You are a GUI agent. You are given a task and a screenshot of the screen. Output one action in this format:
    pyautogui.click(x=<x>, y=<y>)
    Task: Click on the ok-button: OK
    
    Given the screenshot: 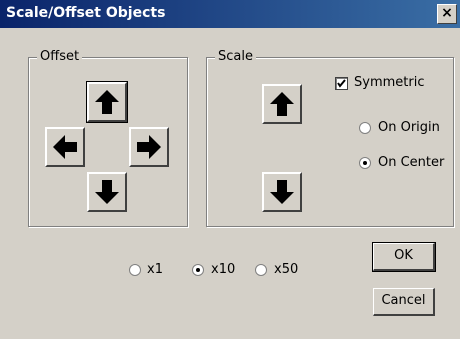 What is the action you would take?
    pyautogui.click(x=404, y=257)
    